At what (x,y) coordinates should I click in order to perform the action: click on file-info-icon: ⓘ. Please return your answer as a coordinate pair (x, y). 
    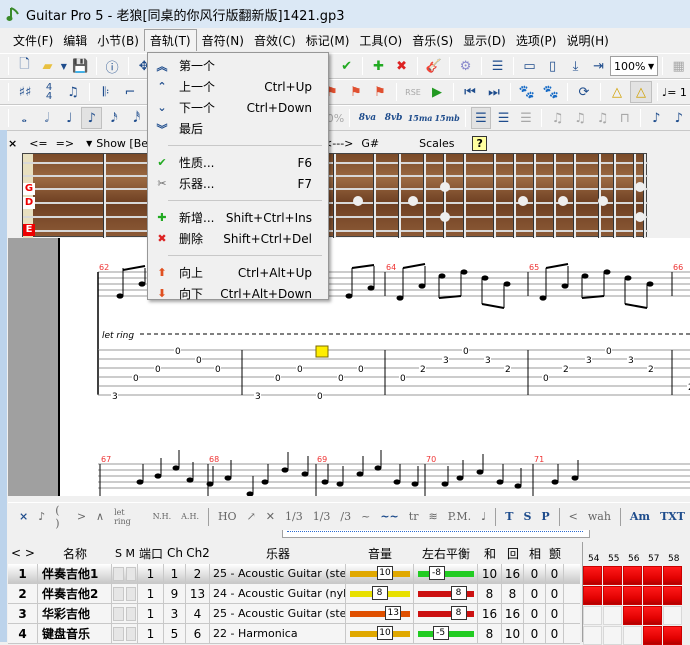
    Looking at the image, I should click on (112, 66).